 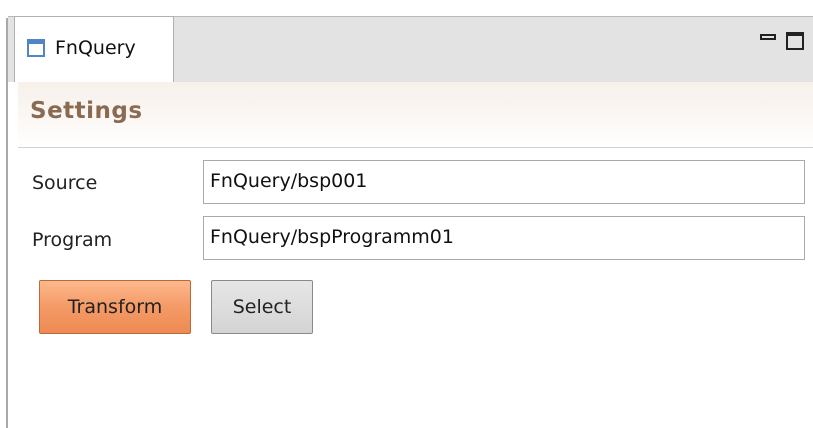 I want to click on source-input: FnQuery/bsp001, so click(x=504, y=182).